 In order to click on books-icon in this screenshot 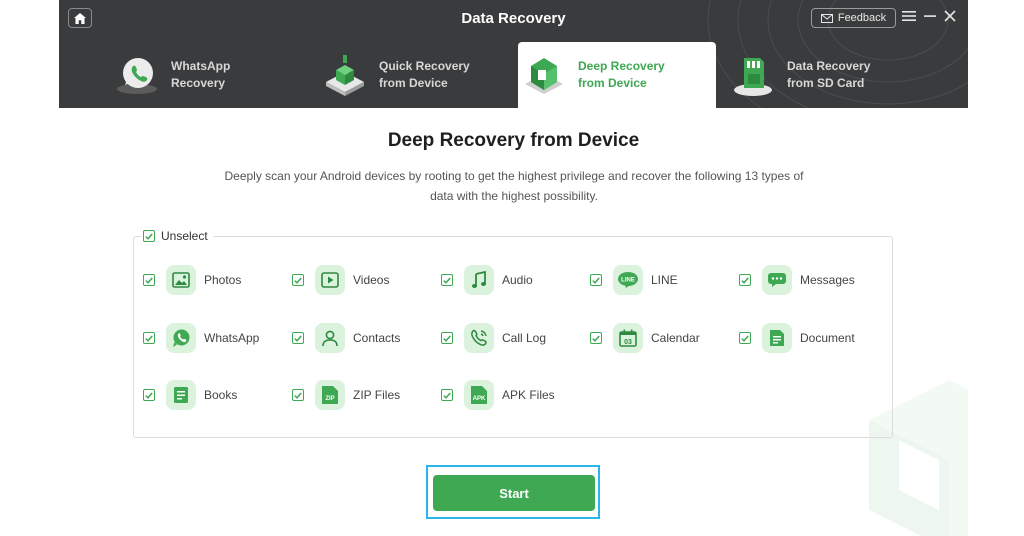, I will do `click(181, 395)`.